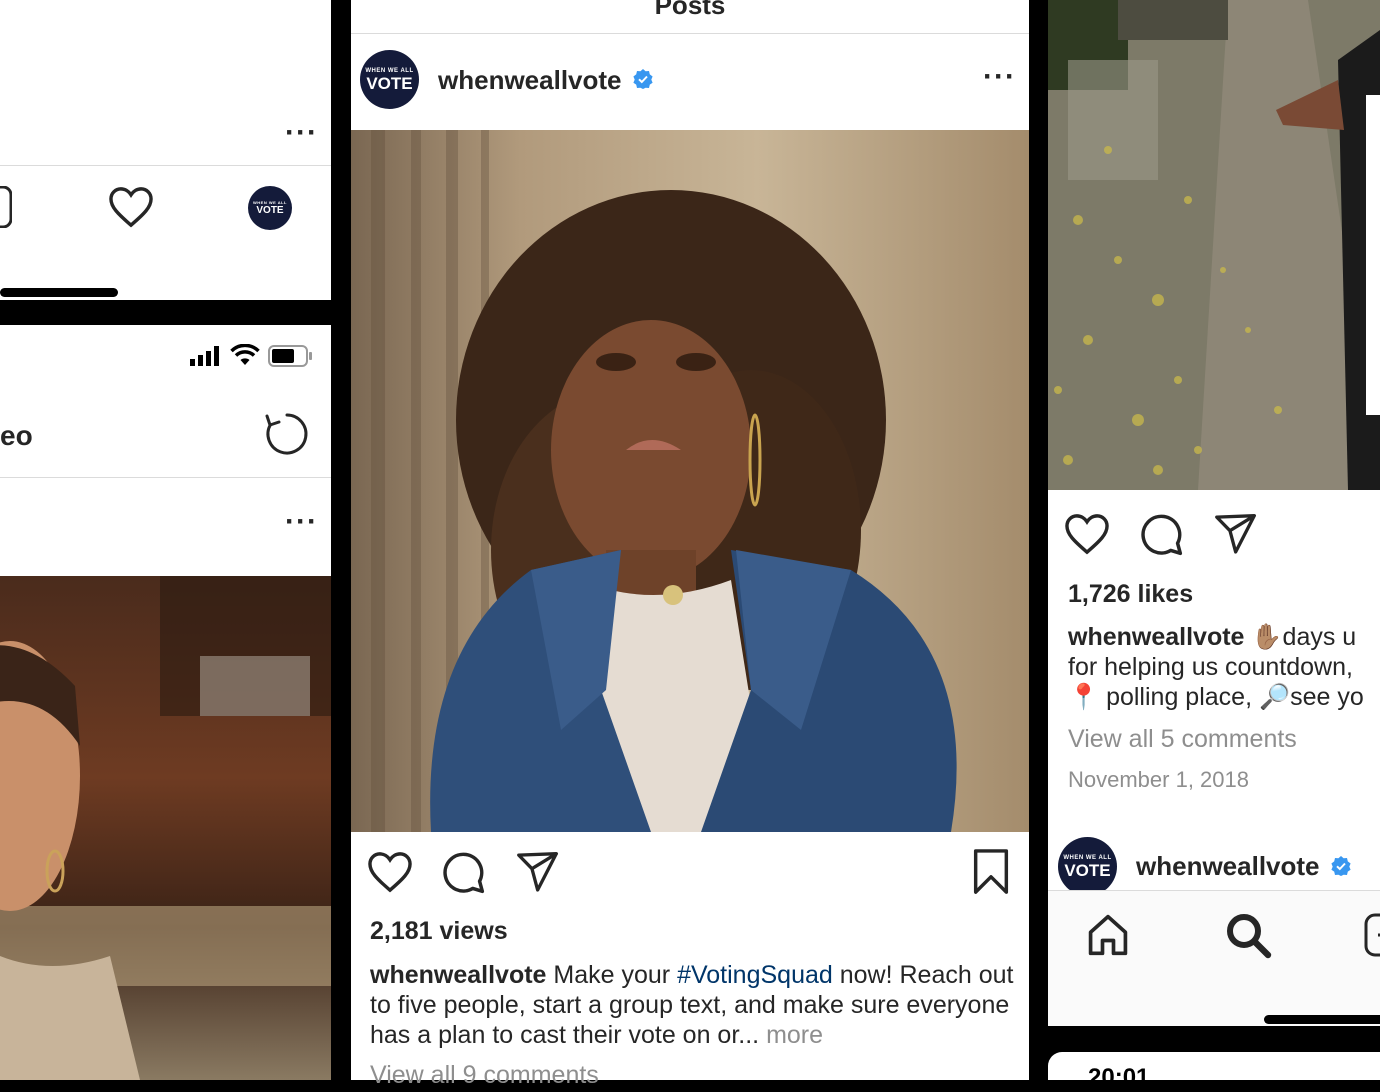  I want to click on bottom-nav, so click(1214, 958).